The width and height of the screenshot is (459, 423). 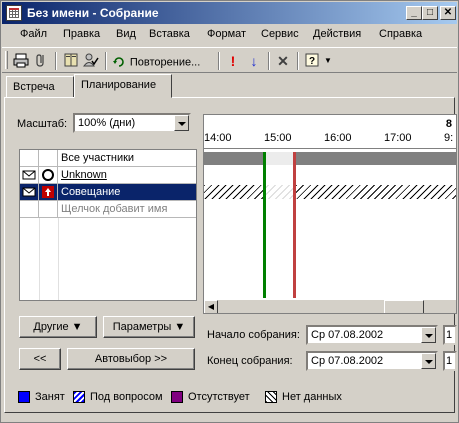 What do you see at coordinates (107, 123) in the screenshot?
I see `scale-value: 100% (дни)` at bounding box center [107, 123].